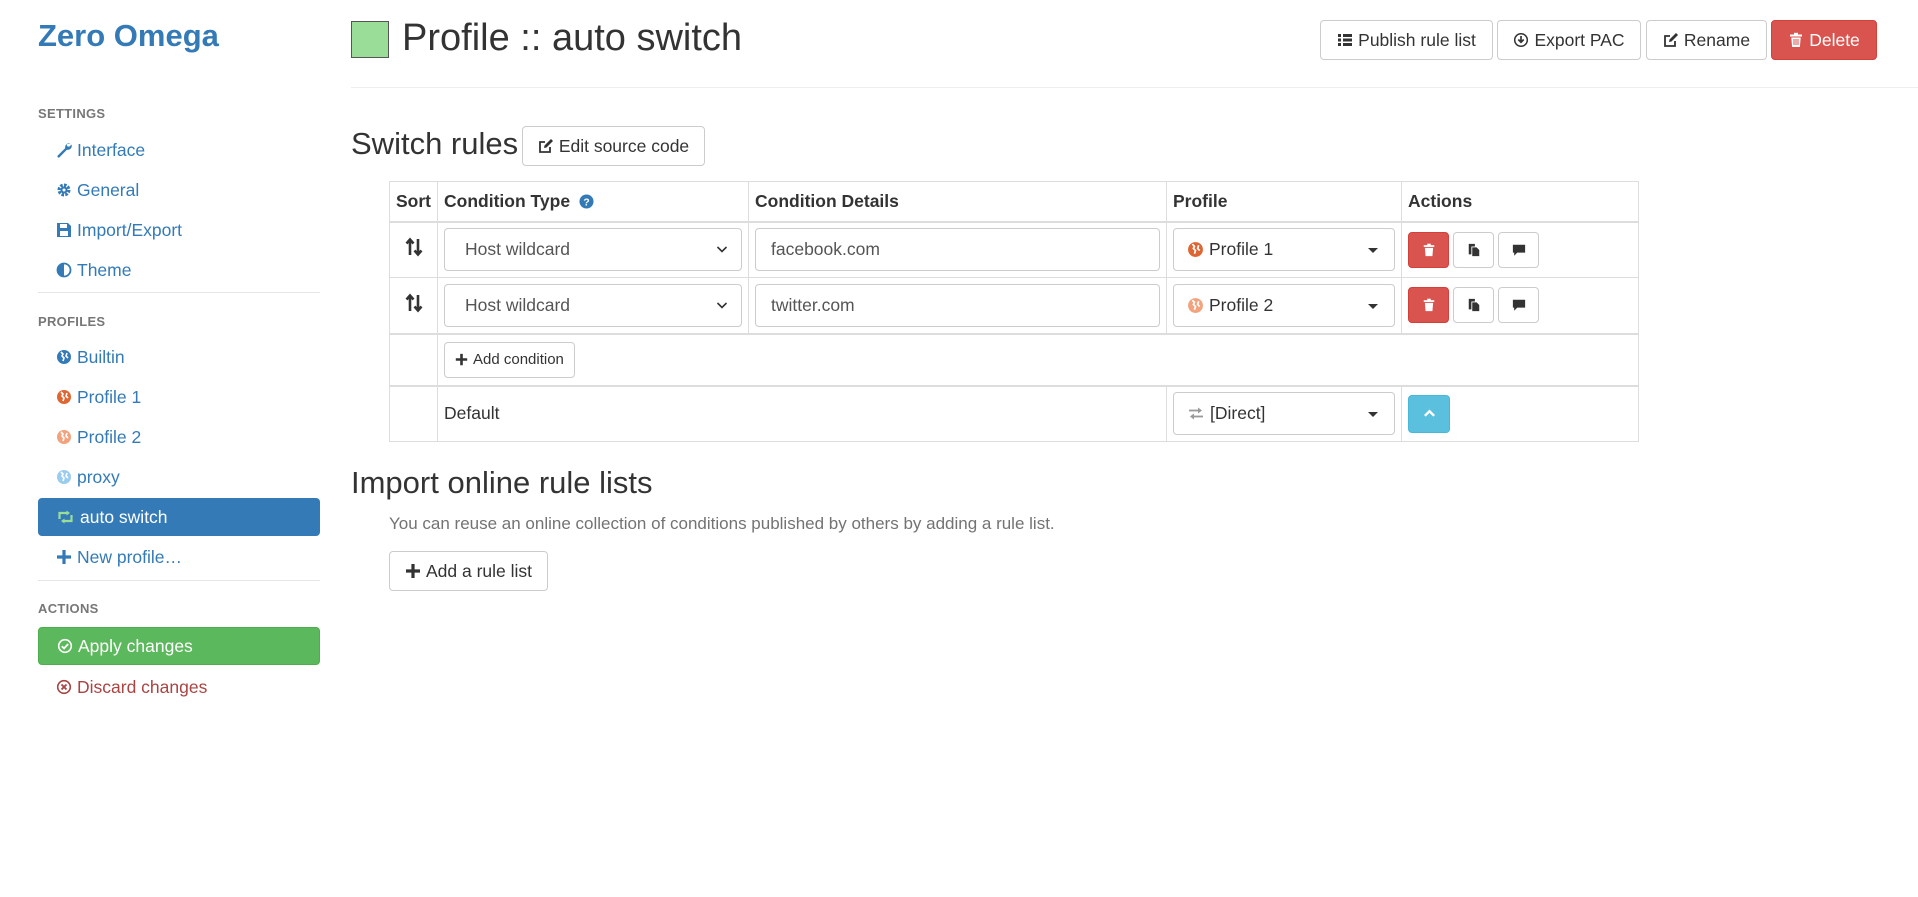 The image size is (1918, 897). I want to click on sidebar-item-label: auto switch, so click(124, 516).